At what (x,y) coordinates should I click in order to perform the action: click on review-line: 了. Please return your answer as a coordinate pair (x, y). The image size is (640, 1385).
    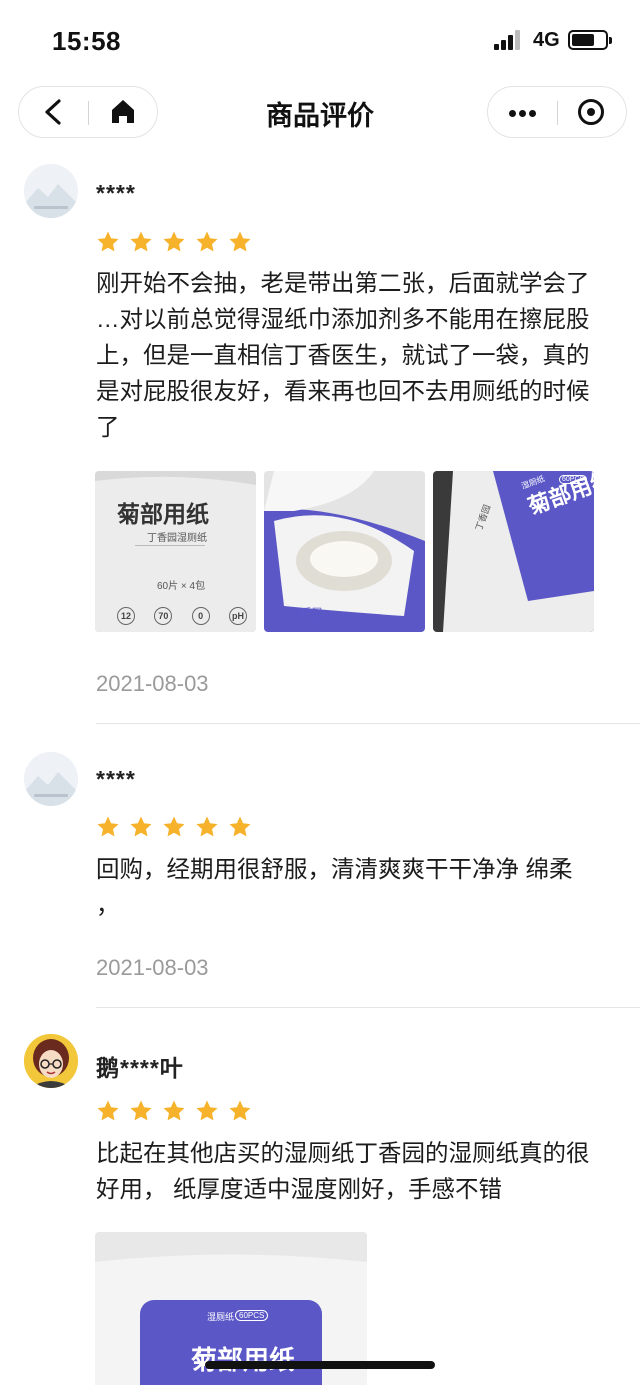
    Looking at the image, I should click on (108, 427).